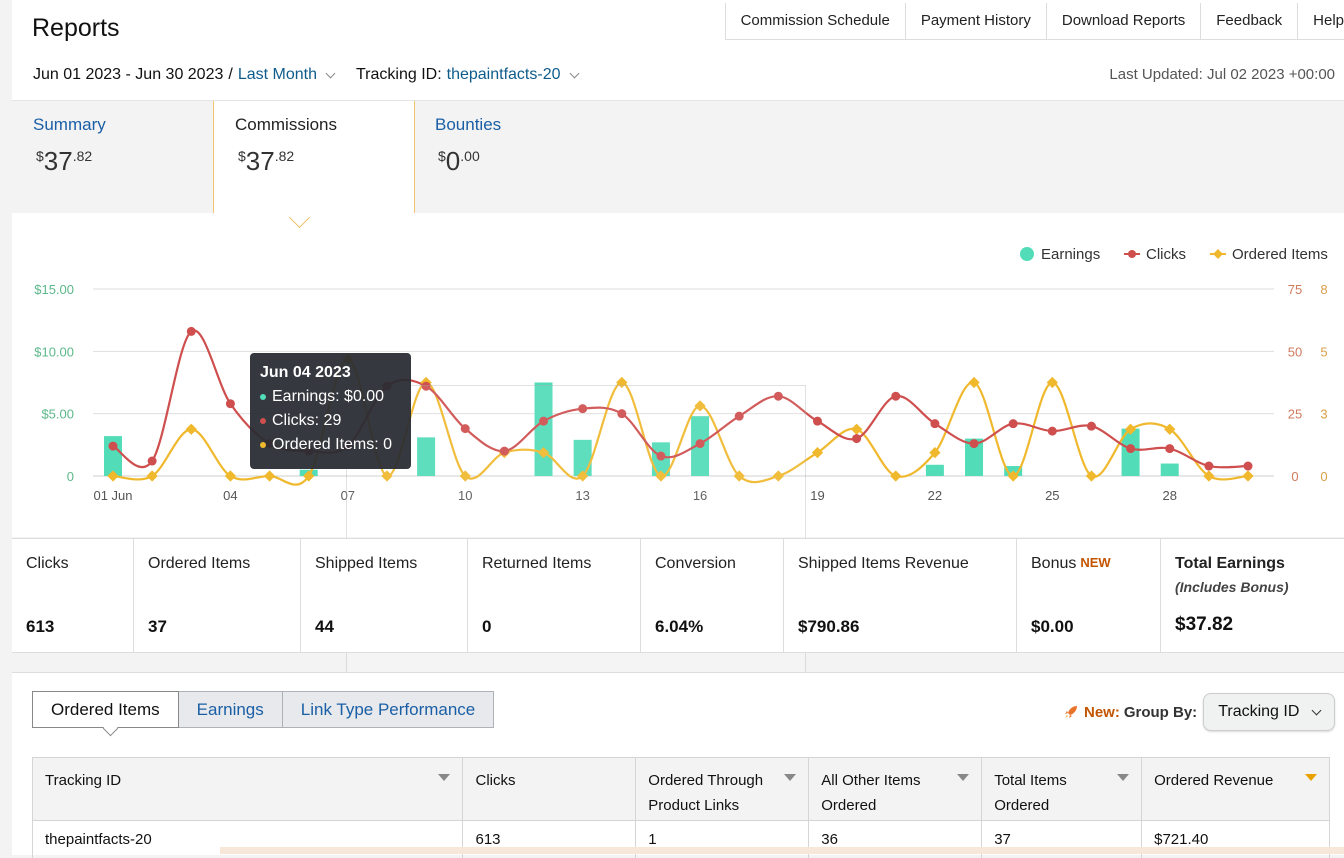 This screenshot has height=858, width=1344. Describe the element at coordinates (514, 157) in the screenshot. I see `tab-bounties: Bounties $0.00` at that location.